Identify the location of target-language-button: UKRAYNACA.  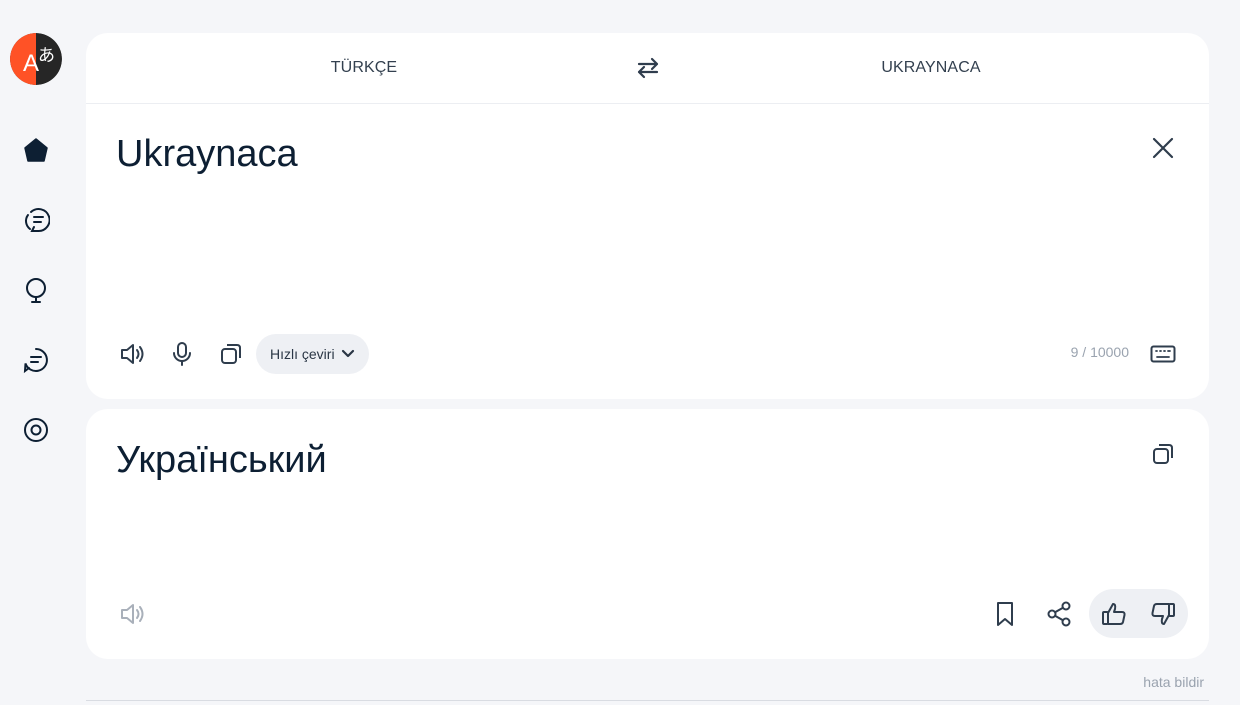
(931, 68).